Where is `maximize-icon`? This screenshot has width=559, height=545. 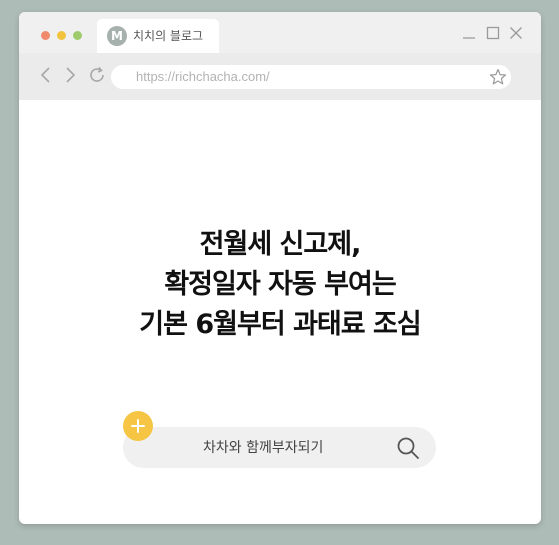
maximize-icon is located at coordinates (493, 33).